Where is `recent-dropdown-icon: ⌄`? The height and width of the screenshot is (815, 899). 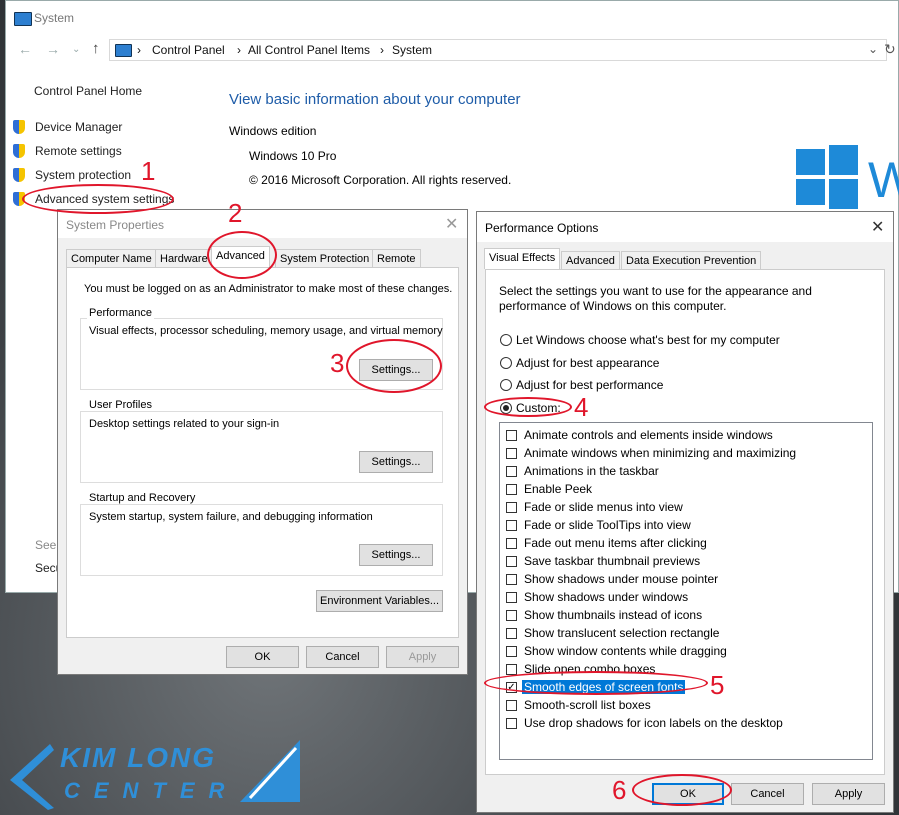
recent-dropdown-icon: ⌄ is located at coordinates (76, 49).